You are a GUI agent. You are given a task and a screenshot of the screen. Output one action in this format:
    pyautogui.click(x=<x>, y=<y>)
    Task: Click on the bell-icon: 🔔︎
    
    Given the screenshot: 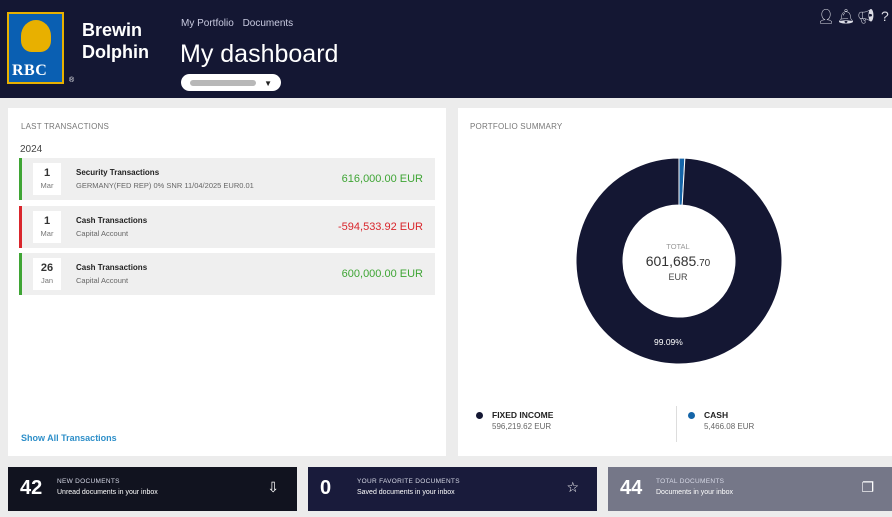 What is the action you would take?
    pyautogui.click(x=846, y=16)
    